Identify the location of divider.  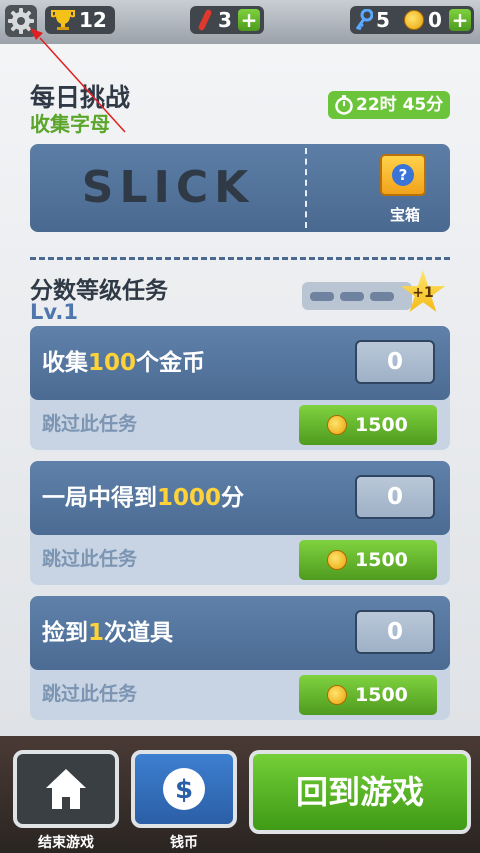
(306, 188).